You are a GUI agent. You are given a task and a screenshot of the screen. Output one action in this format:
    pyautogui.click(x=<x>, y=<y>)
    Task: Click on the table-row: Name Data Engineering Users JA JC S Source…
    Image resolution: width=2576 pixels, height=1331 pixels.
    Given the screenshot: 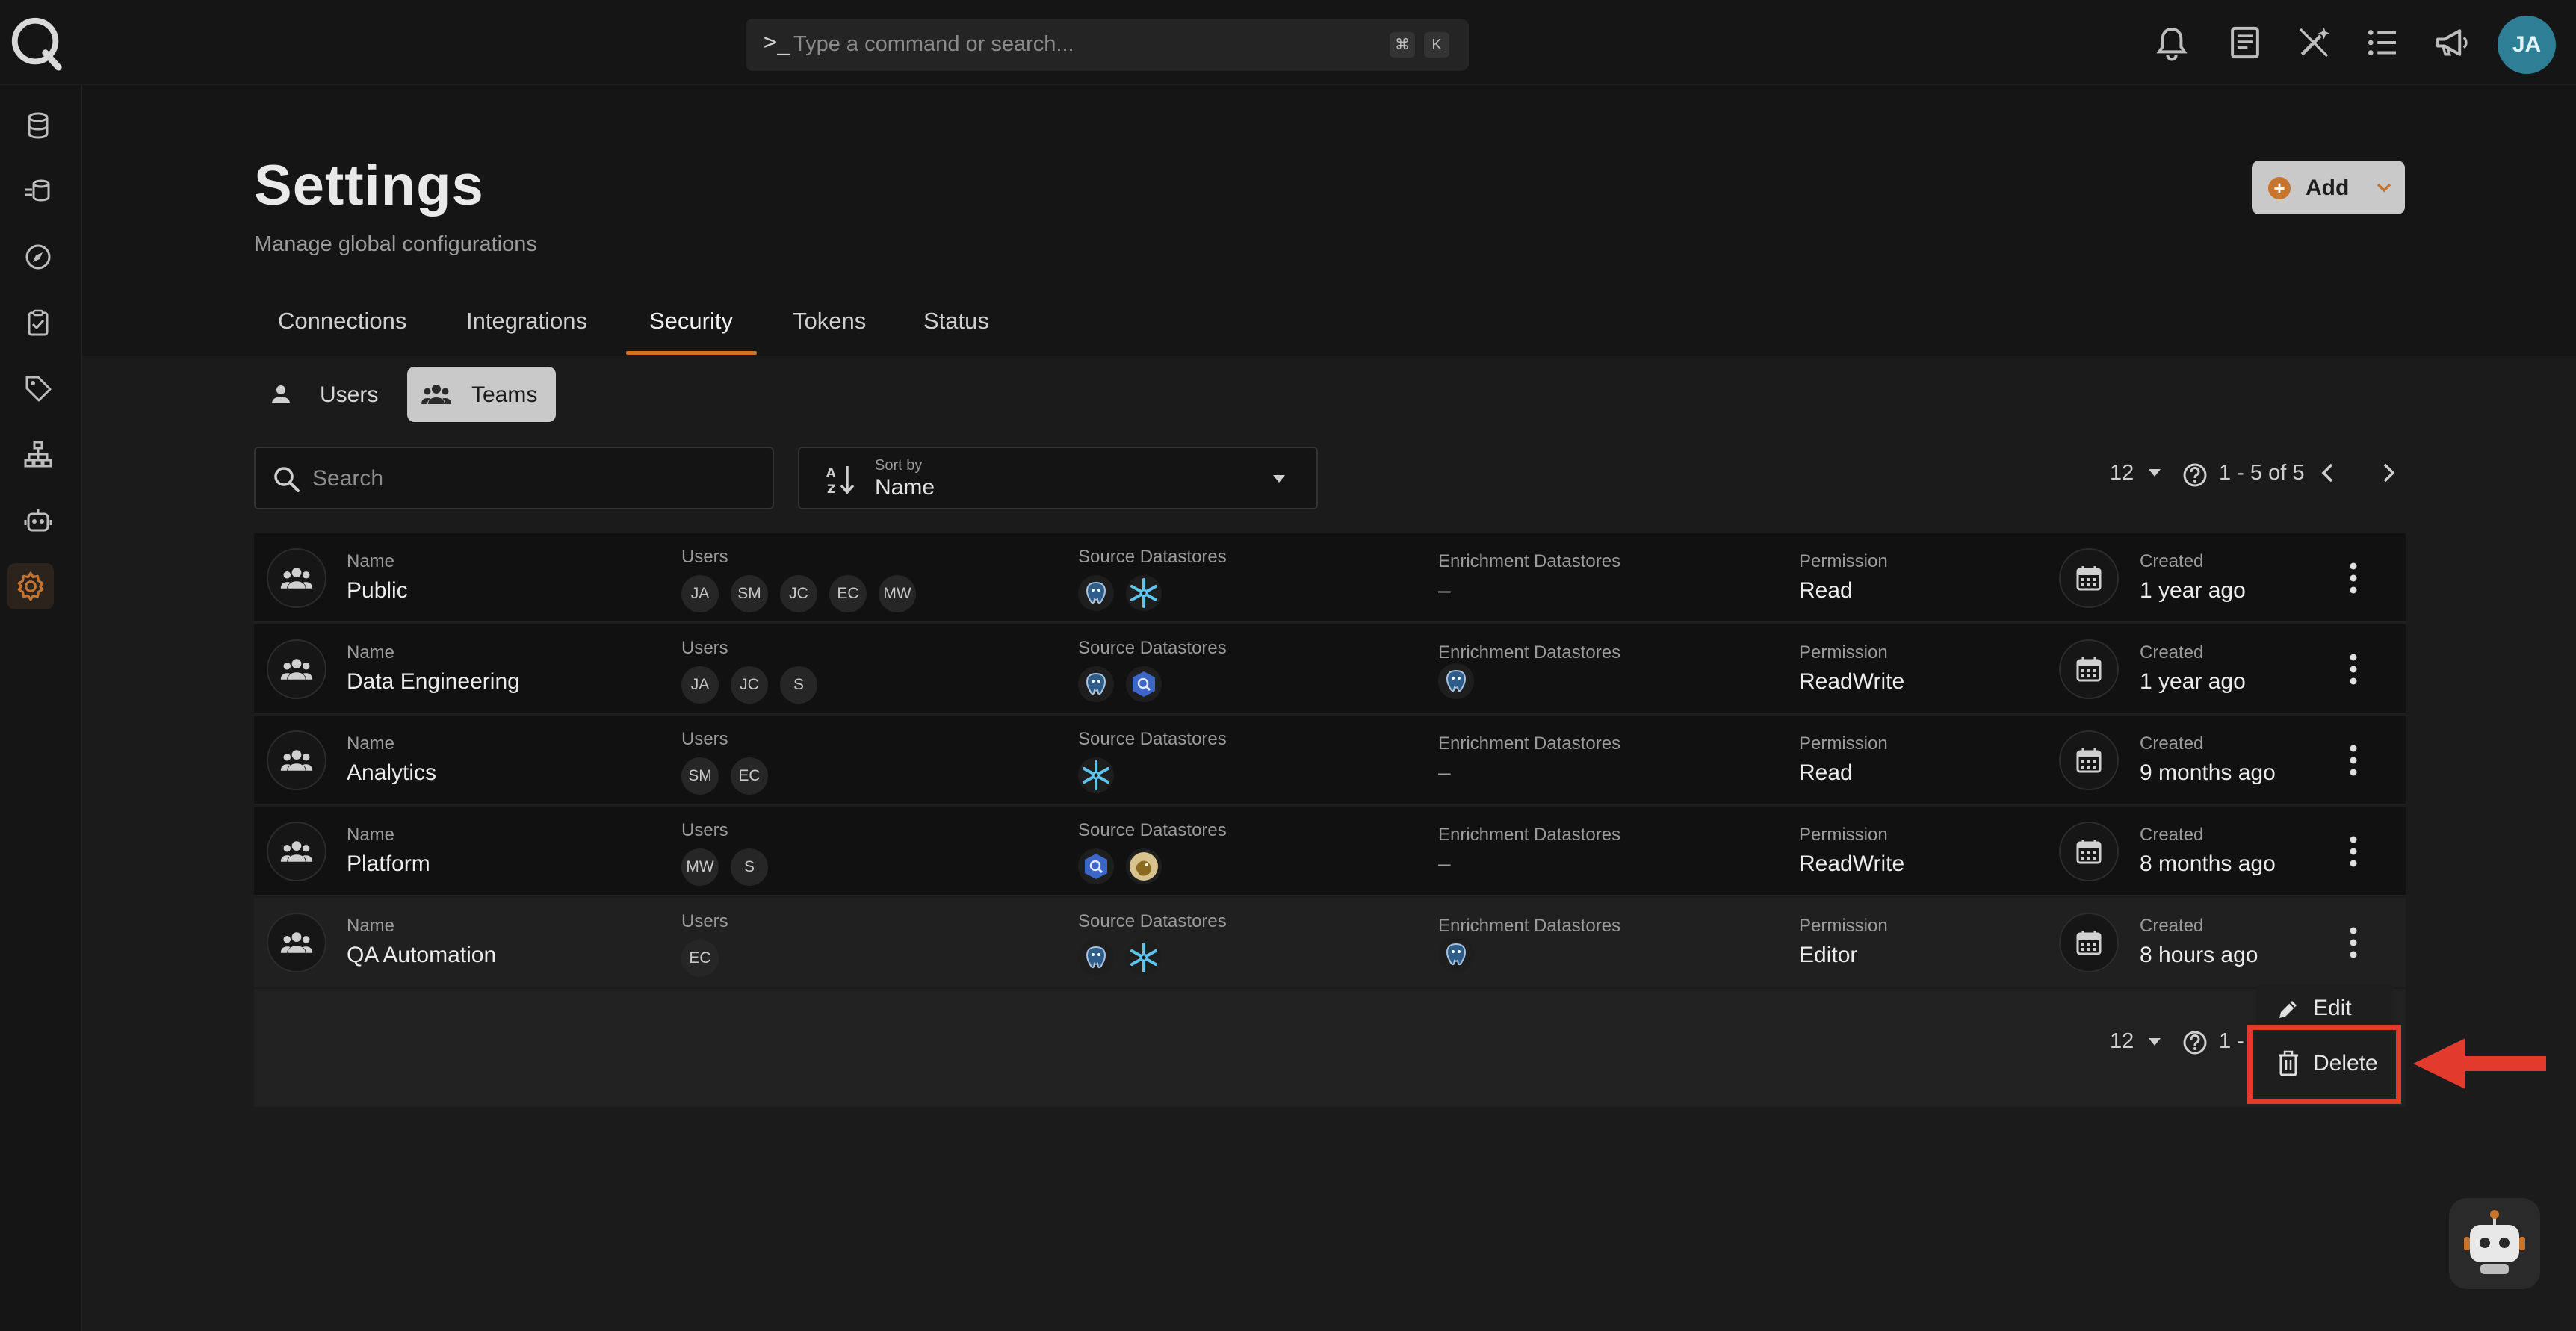 What is the action you would take?
    pyautogui.click(x=1330, y=669)
    